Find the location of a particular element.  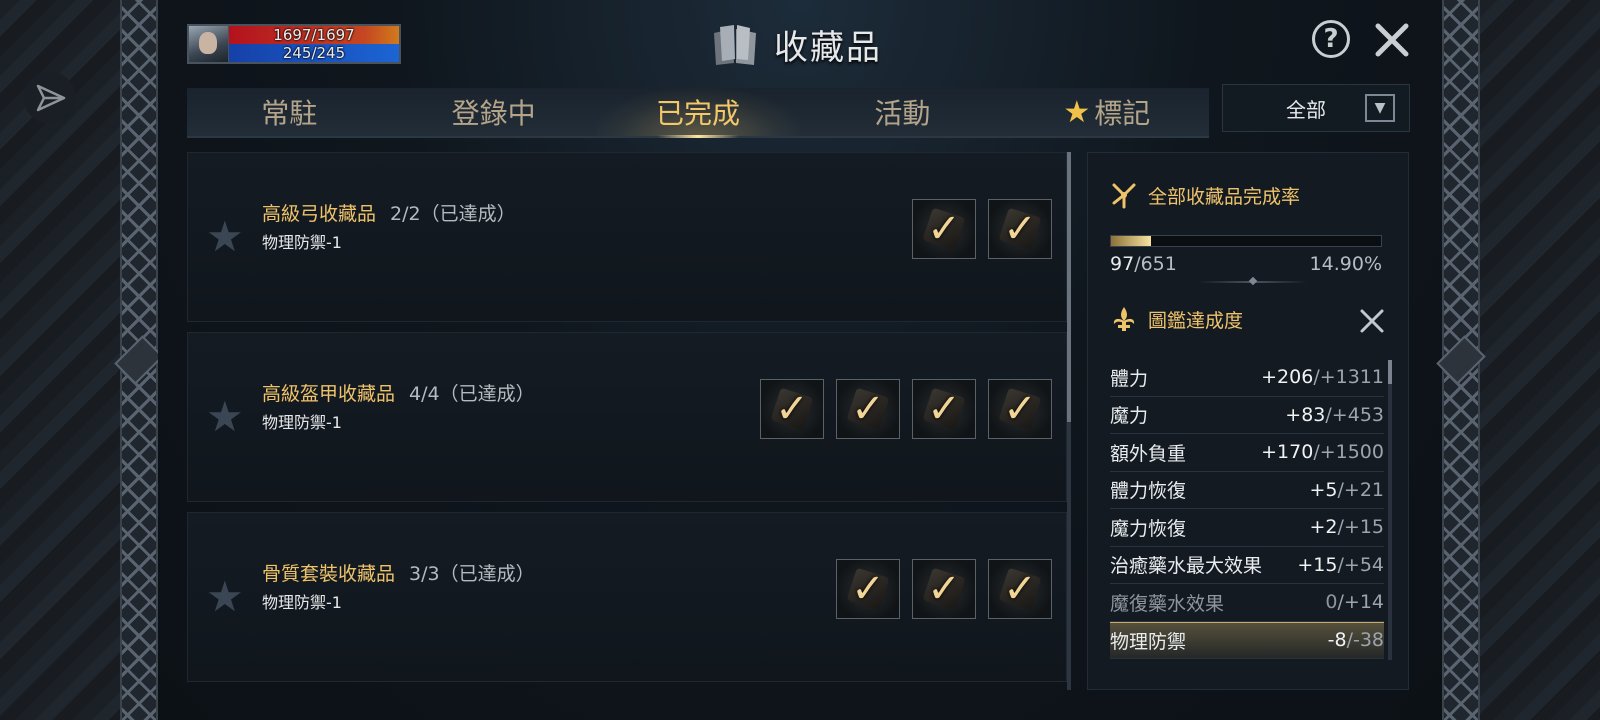

player-status: 1697/1697 245/245 is located at coordinates (294, 44).